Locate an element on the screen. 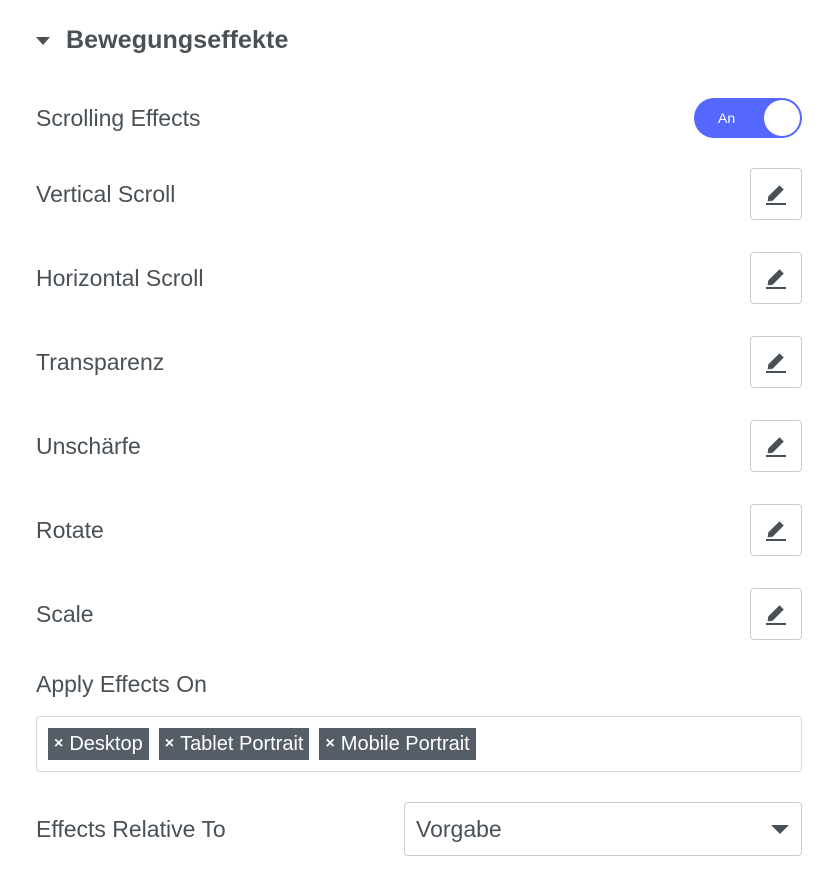 This screenshot has height=882, width=834. effects-relative-to-label: Effects Relative To is located at coordinates (131, 828).